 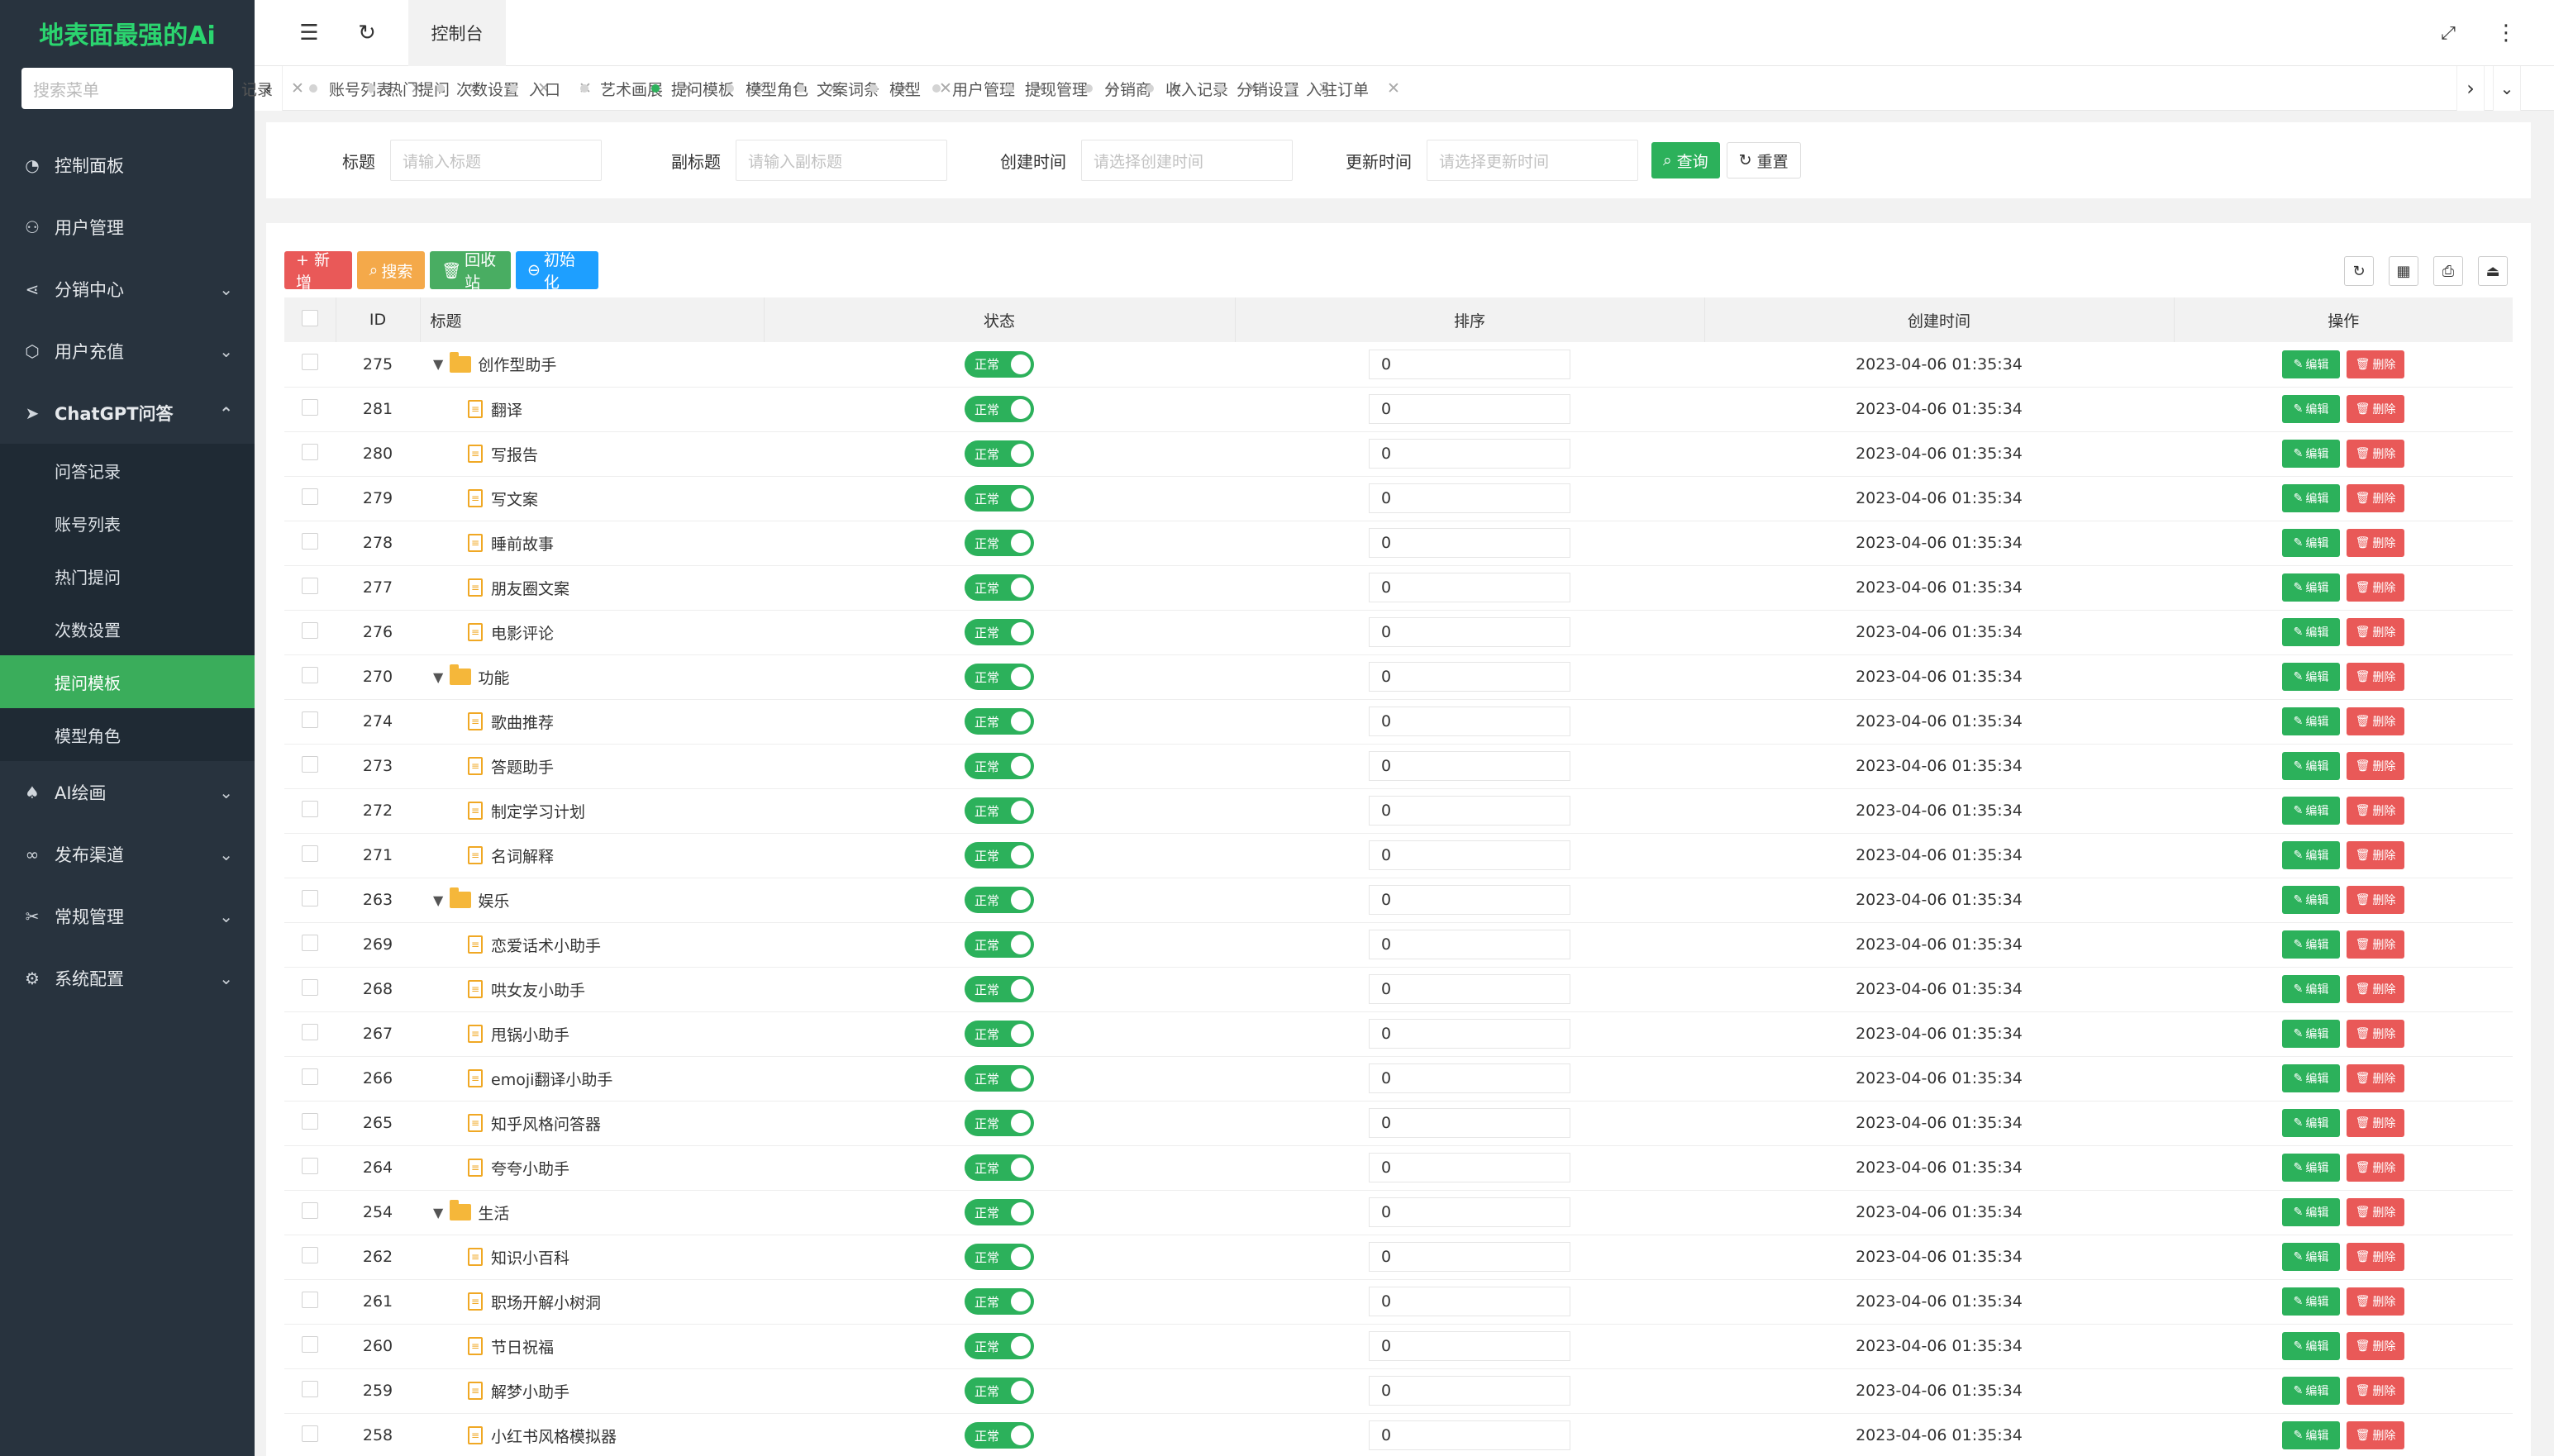 I want to click on close-icon: ✕, so click(x=1393, y=88).